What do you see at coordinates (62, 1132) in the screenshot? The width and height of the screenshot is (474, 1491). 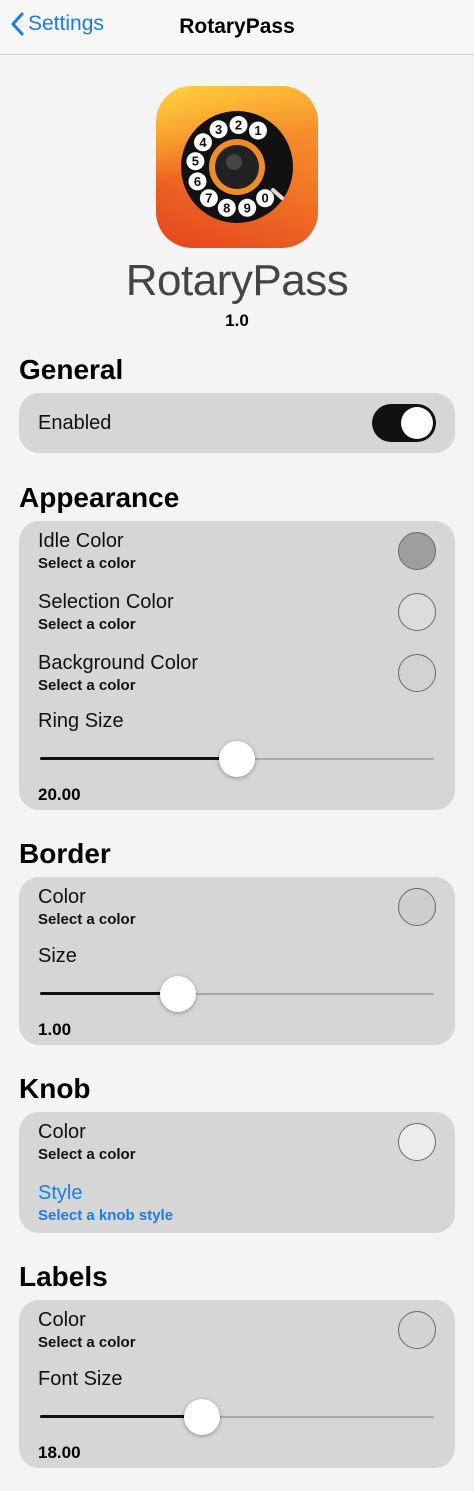 I see `knob-color-label: Color` at bounding box center [62, 1132].